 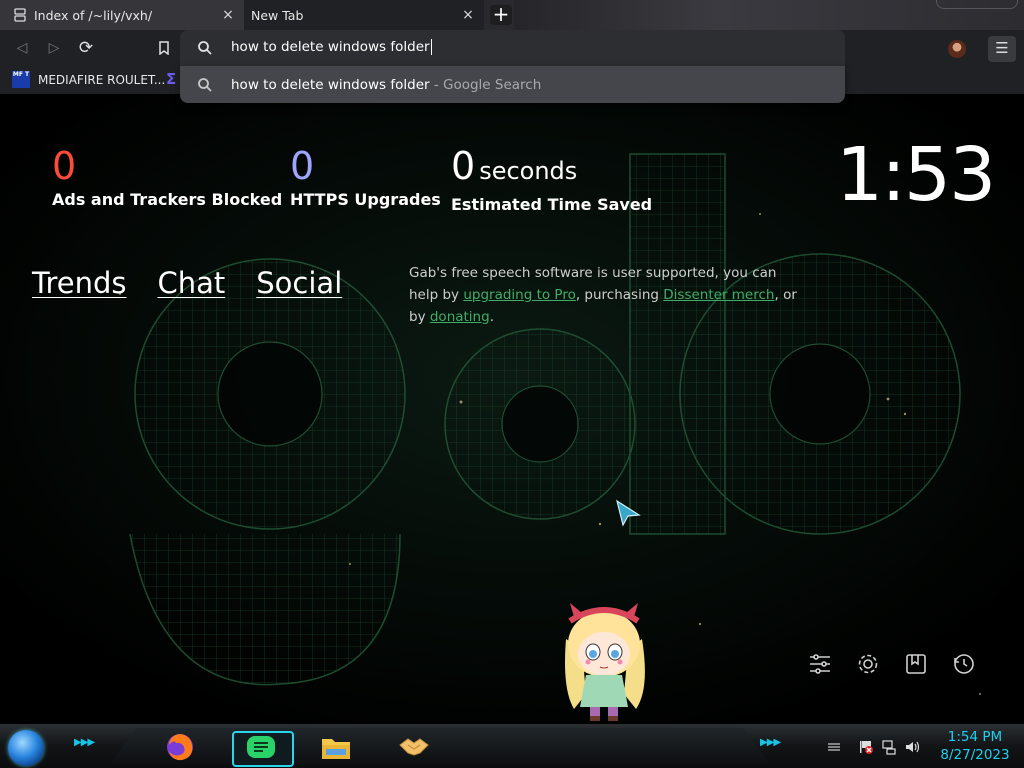 I want to click on mouse-cursor-icon, so click(x=628, y=513).